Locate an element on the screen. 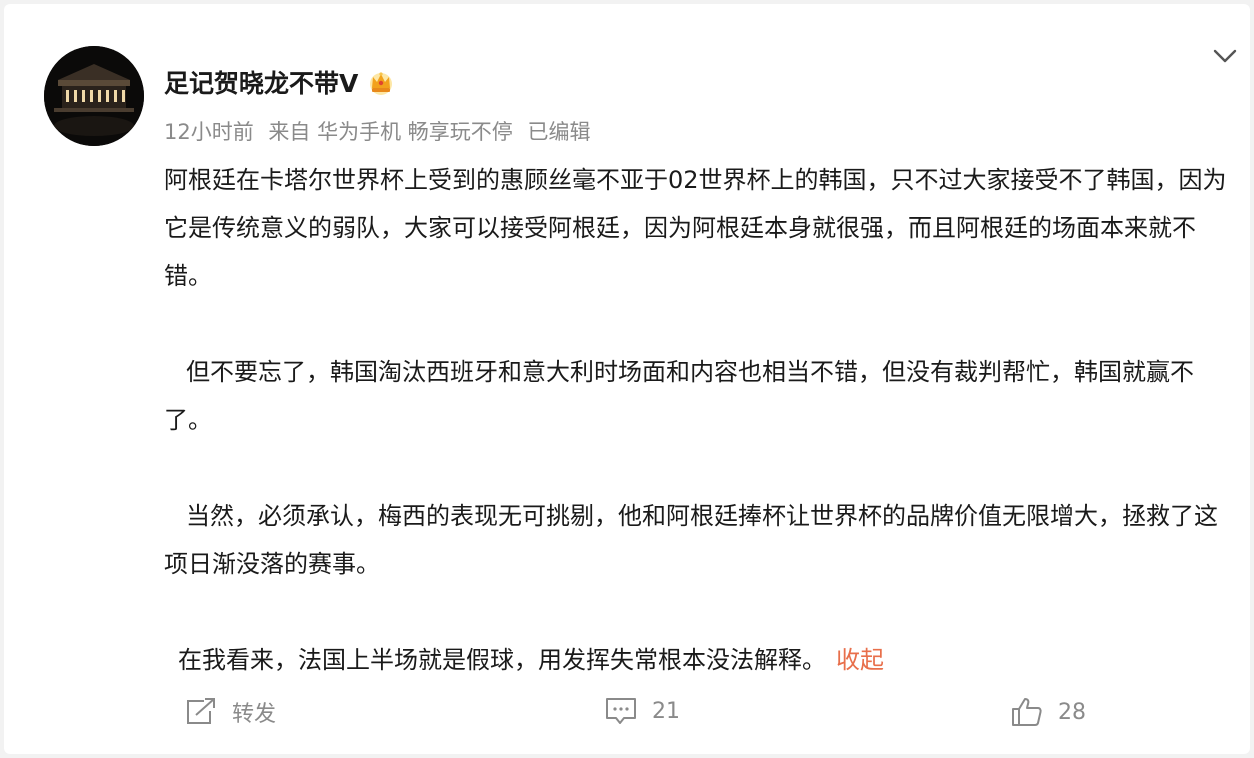 This screenshot has width=1254, height=758. action-bar: 转发 21 28 is located at coordinates (627, 718).